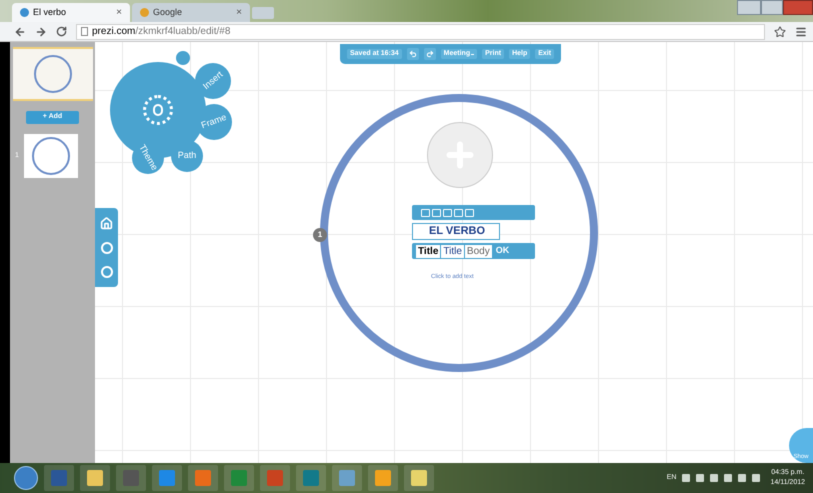 The image size is (813, 493). I want to click on maximize-button, so click(772, 7).